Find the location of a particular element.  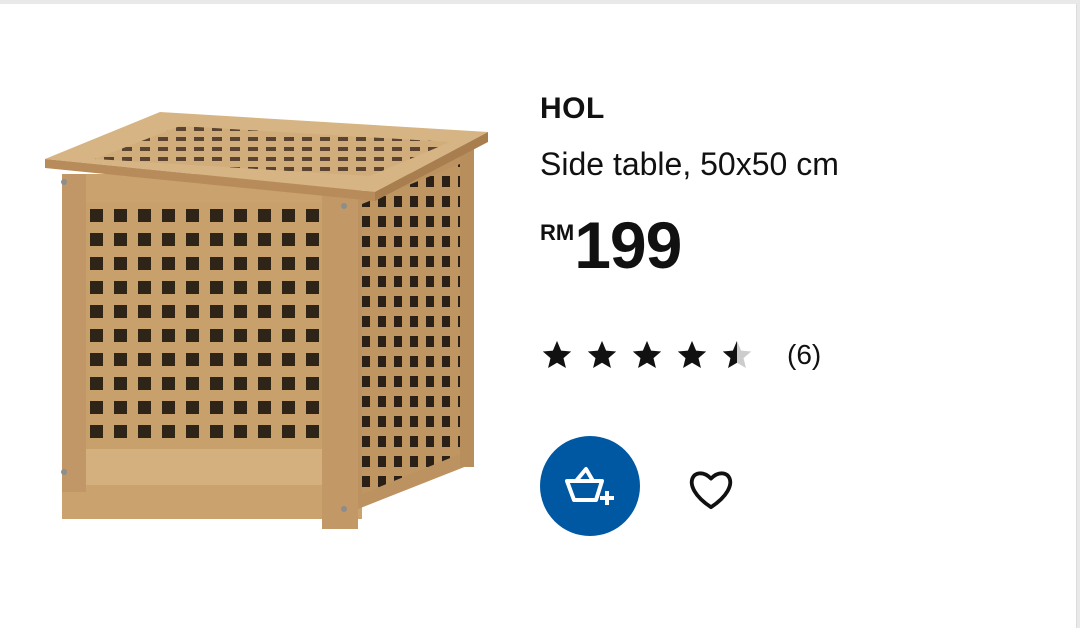

product-price: RM199 is located at coordinates (611, 245).